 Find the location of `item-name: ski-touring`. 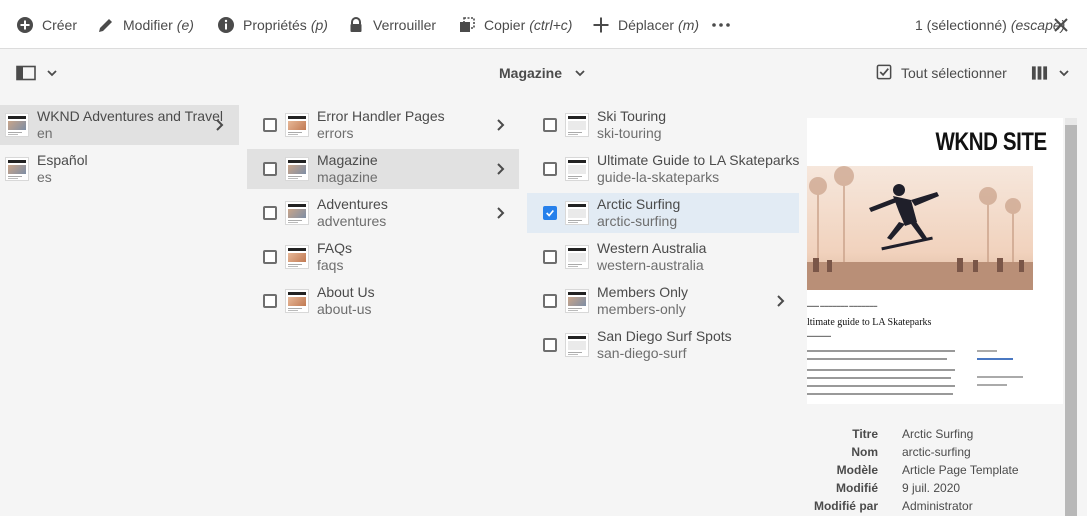

item-name: ski-touring is located at coordinates (629, 133).